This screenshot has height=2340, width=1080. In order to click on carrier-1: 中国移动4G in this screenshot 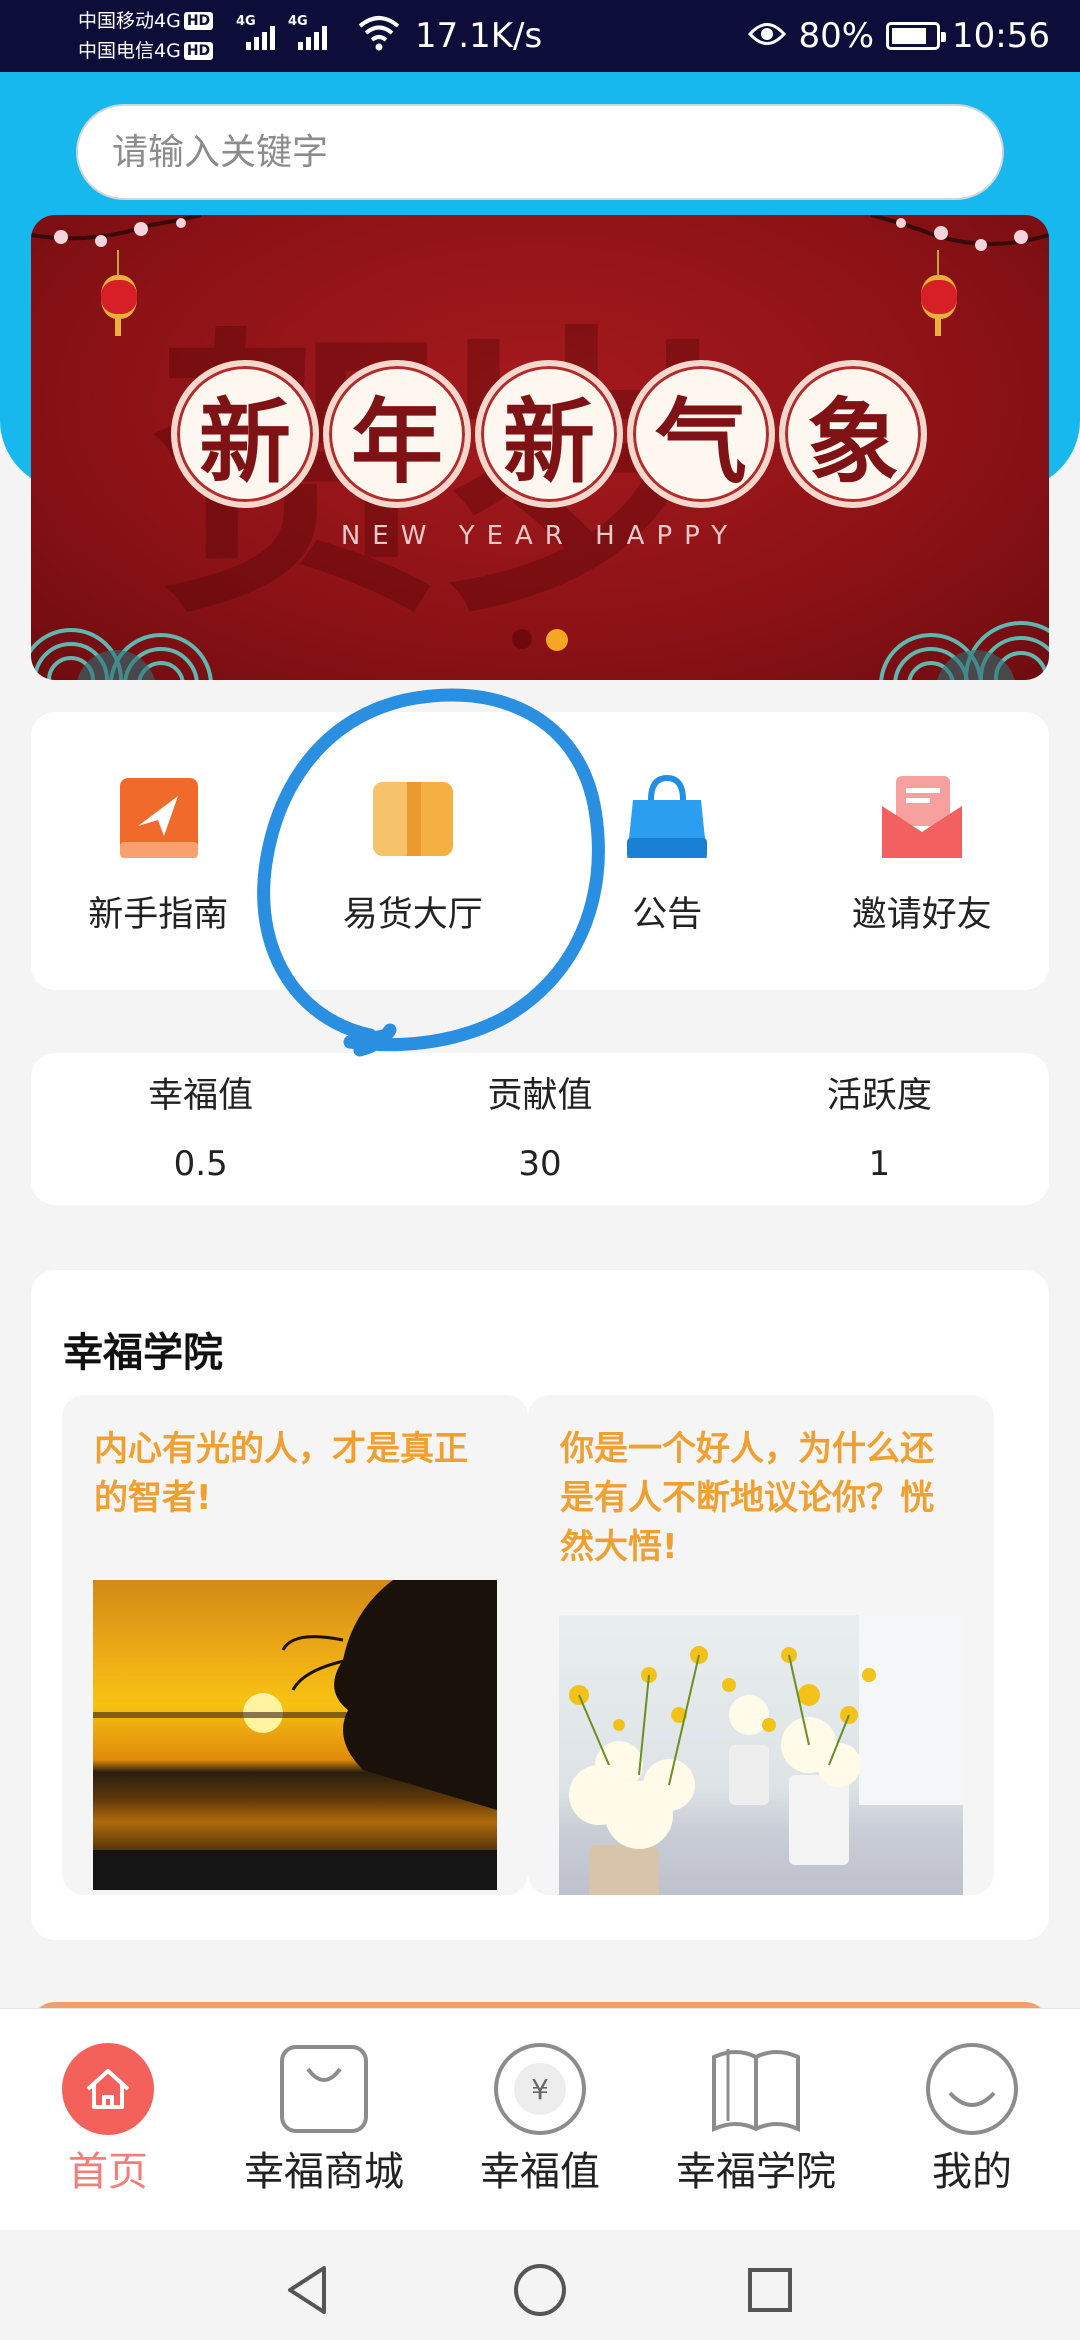, I will do `click(129, 21)`.